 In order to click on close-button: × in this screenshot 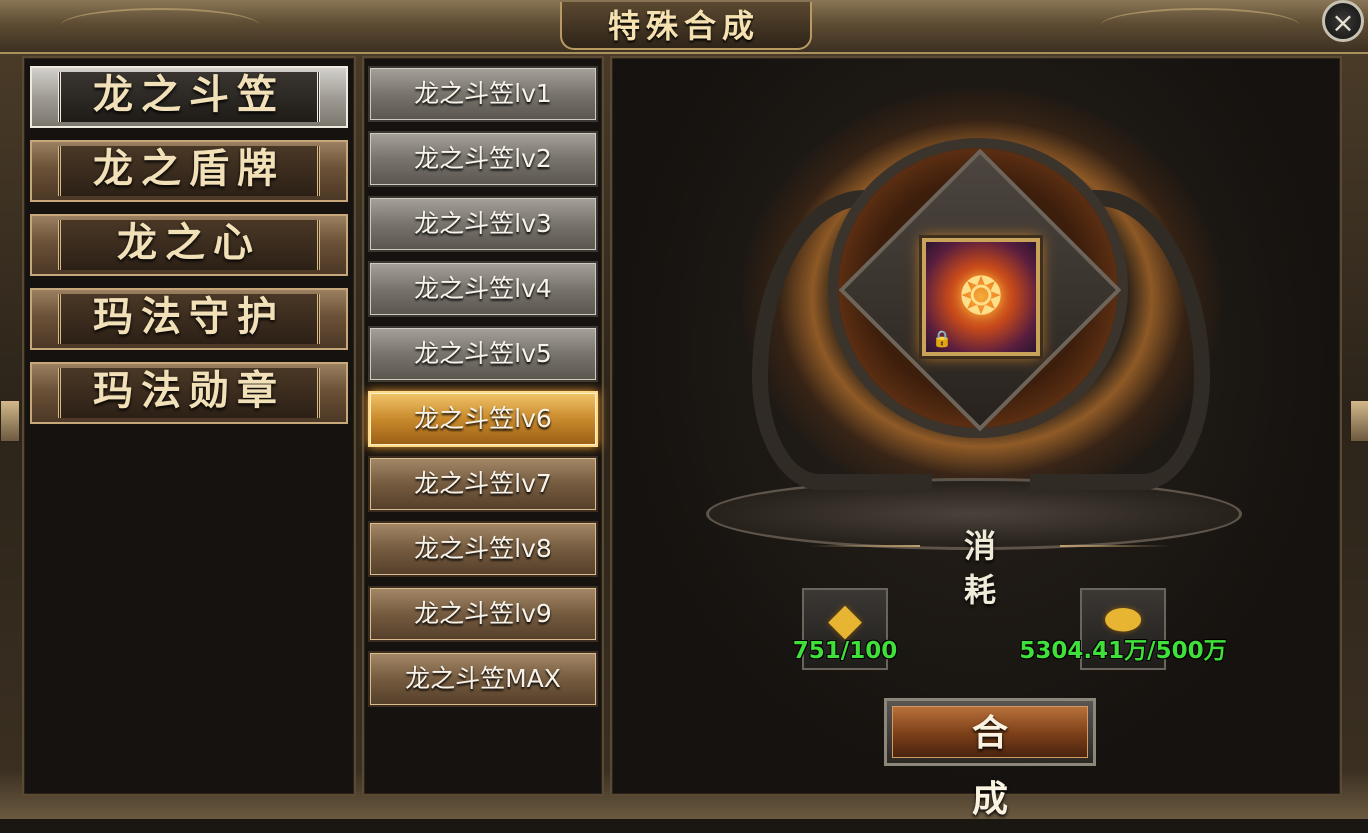, I will do `click(1343, 21)`.